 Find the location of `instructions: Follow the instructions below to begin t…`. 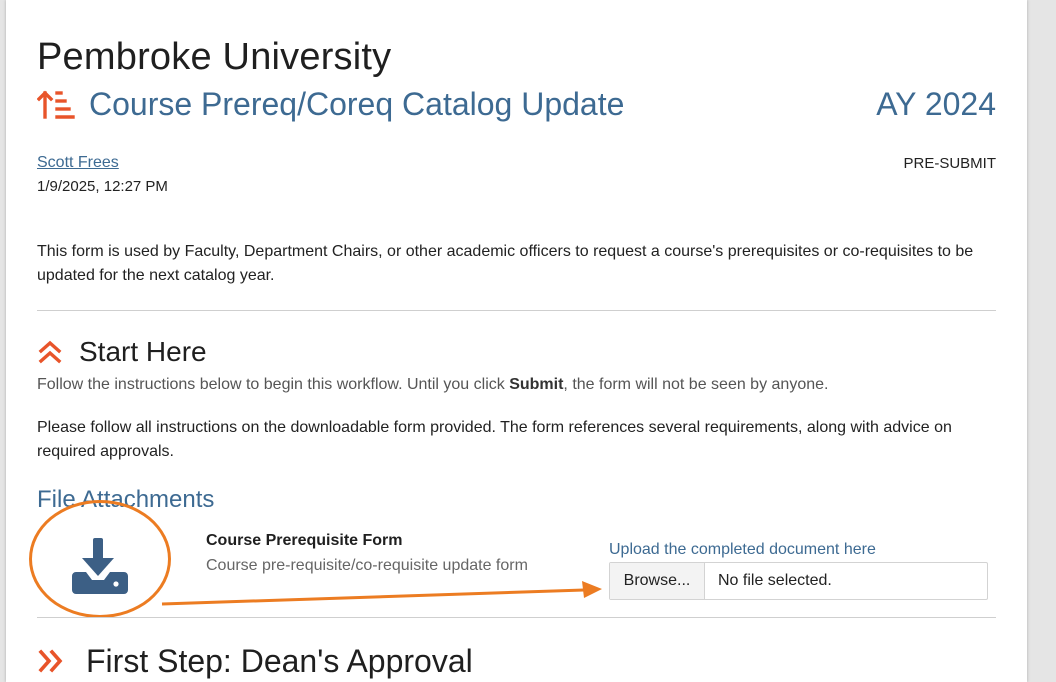

instructions: Follow the instructions below to begin t… is located at coordinates (432, 385).